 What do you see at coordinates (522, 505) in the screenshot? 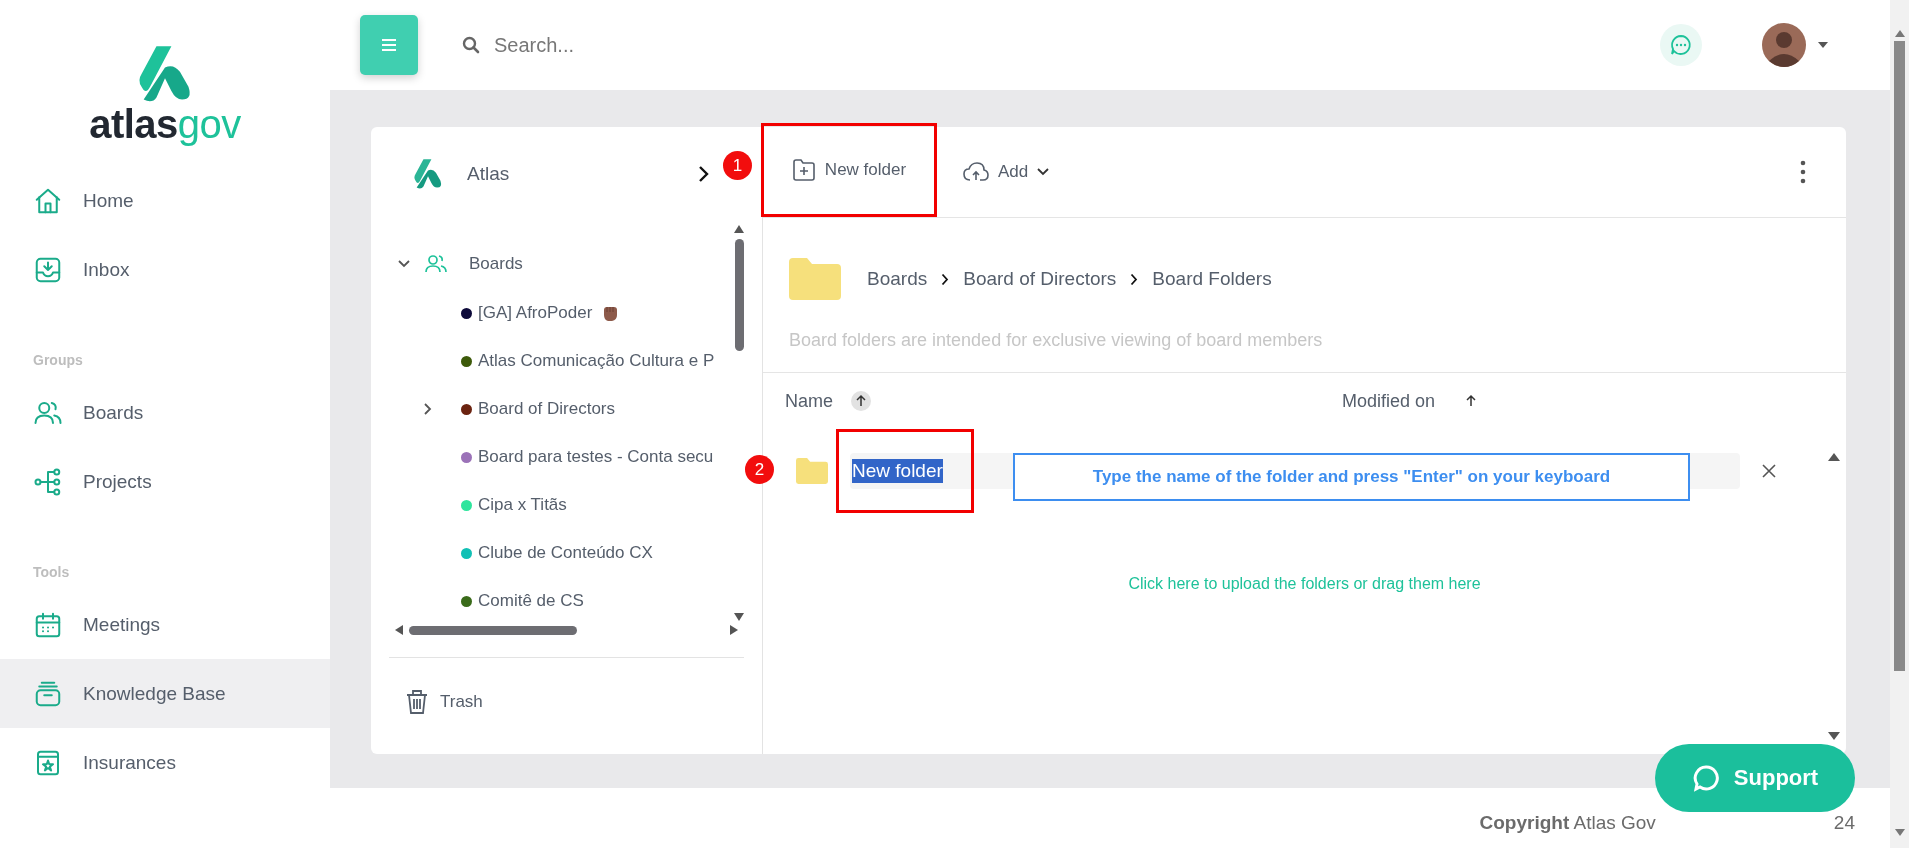
I see `tree-item: Cipa x Titãs` at bounding box center [522, 505].